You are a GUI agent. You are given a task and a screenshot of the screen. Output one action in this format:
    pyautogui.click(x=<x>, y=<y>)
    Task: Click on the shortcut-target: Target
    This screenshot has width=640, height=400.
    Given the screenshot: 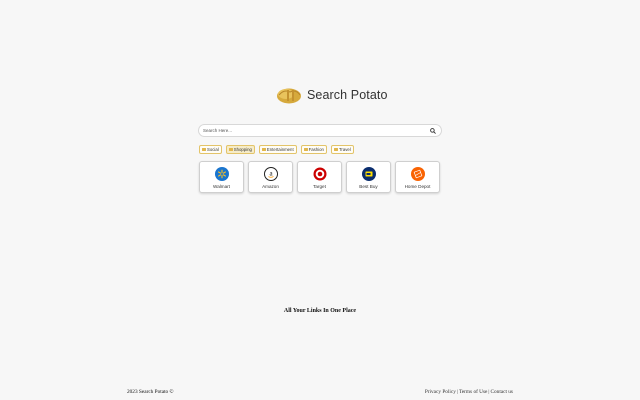 What is the action you would take?
    pyautogui.click(x=319, y=177)
    